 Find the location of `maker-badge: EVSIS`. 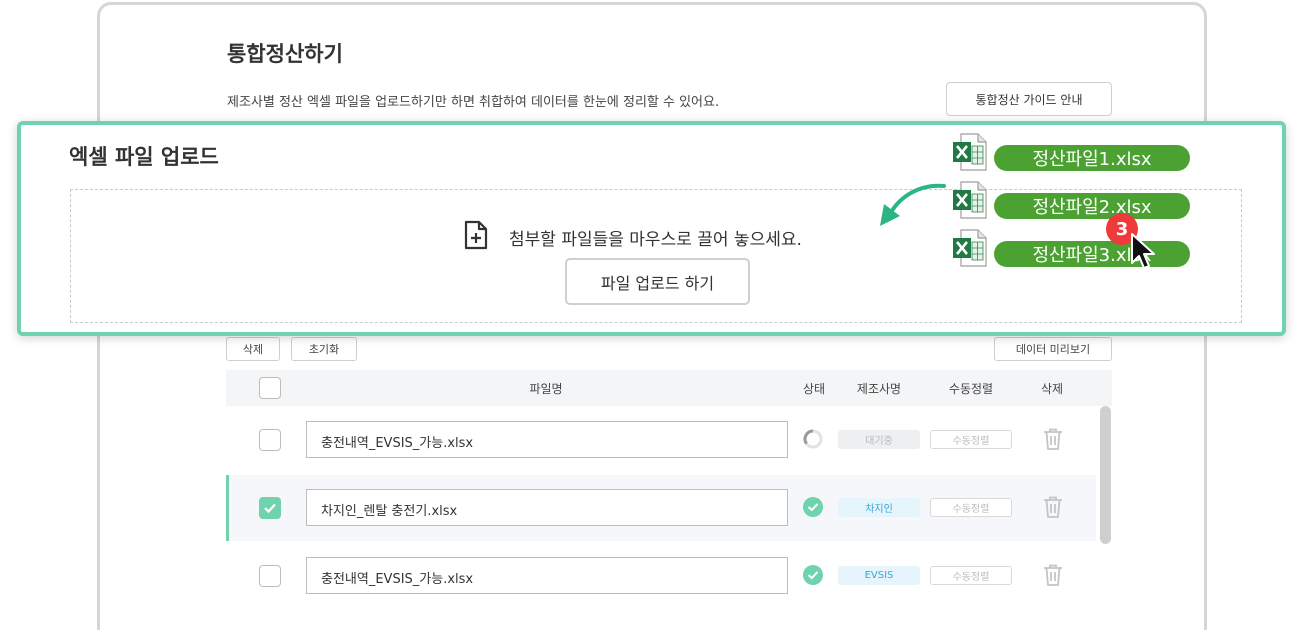

maker-badge: EVSIS is located at coordinates (879, 575).